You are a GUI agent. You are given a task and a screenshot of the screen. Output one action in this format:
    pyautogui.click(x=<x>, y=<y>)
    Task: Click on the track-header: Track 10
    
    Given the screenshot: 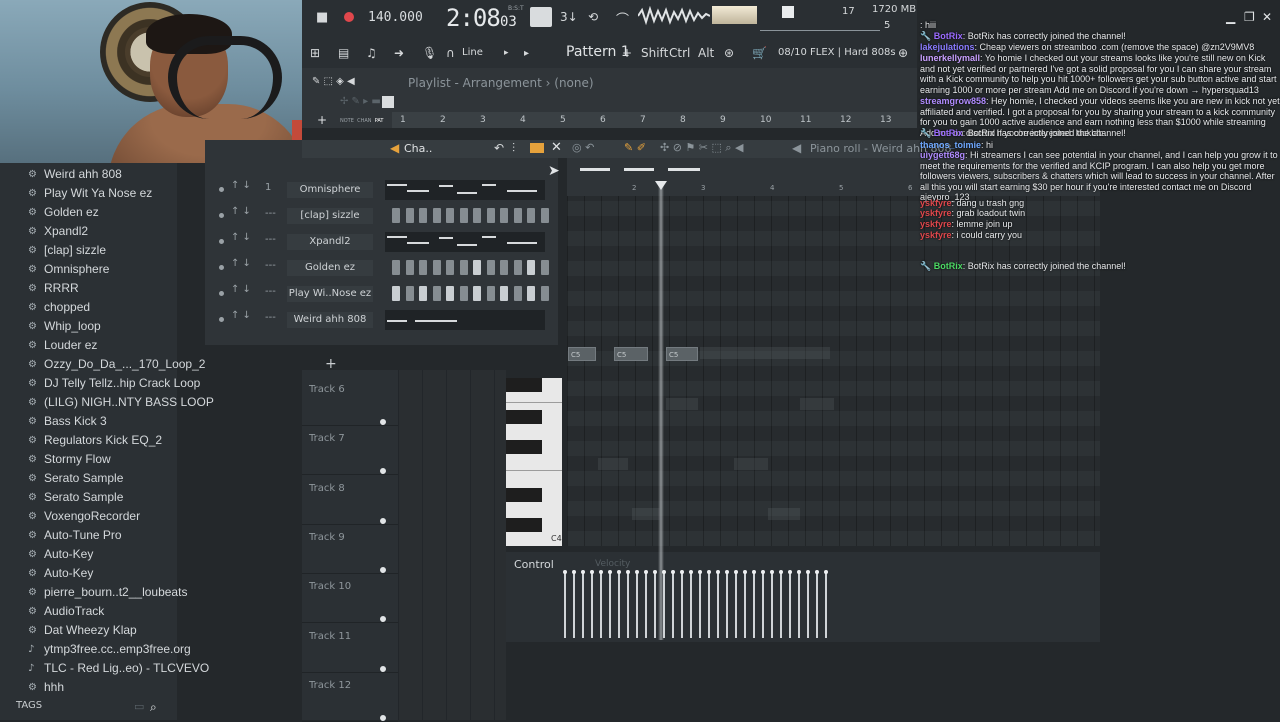 What is the action you would take?
    pyautogui.click(x=350, y=598)
    